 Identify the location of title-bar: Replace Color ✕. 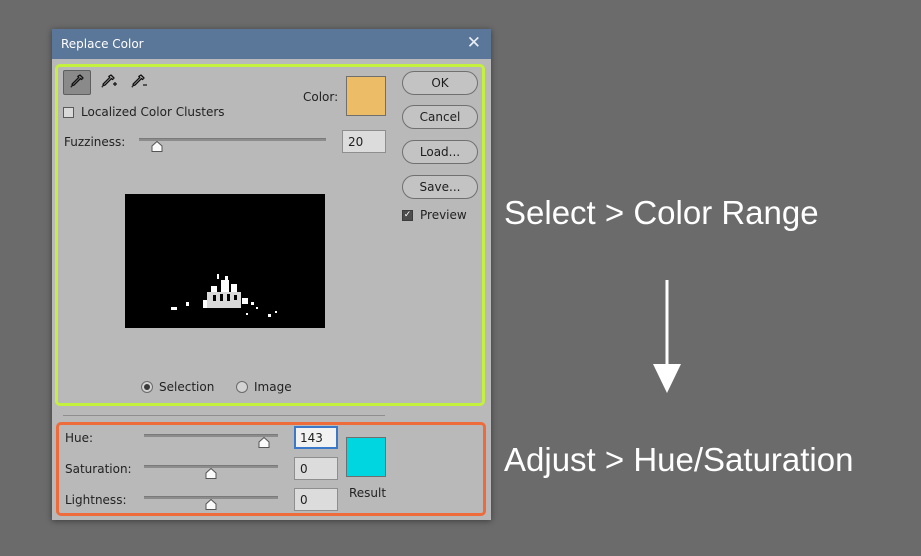
(271, 44).